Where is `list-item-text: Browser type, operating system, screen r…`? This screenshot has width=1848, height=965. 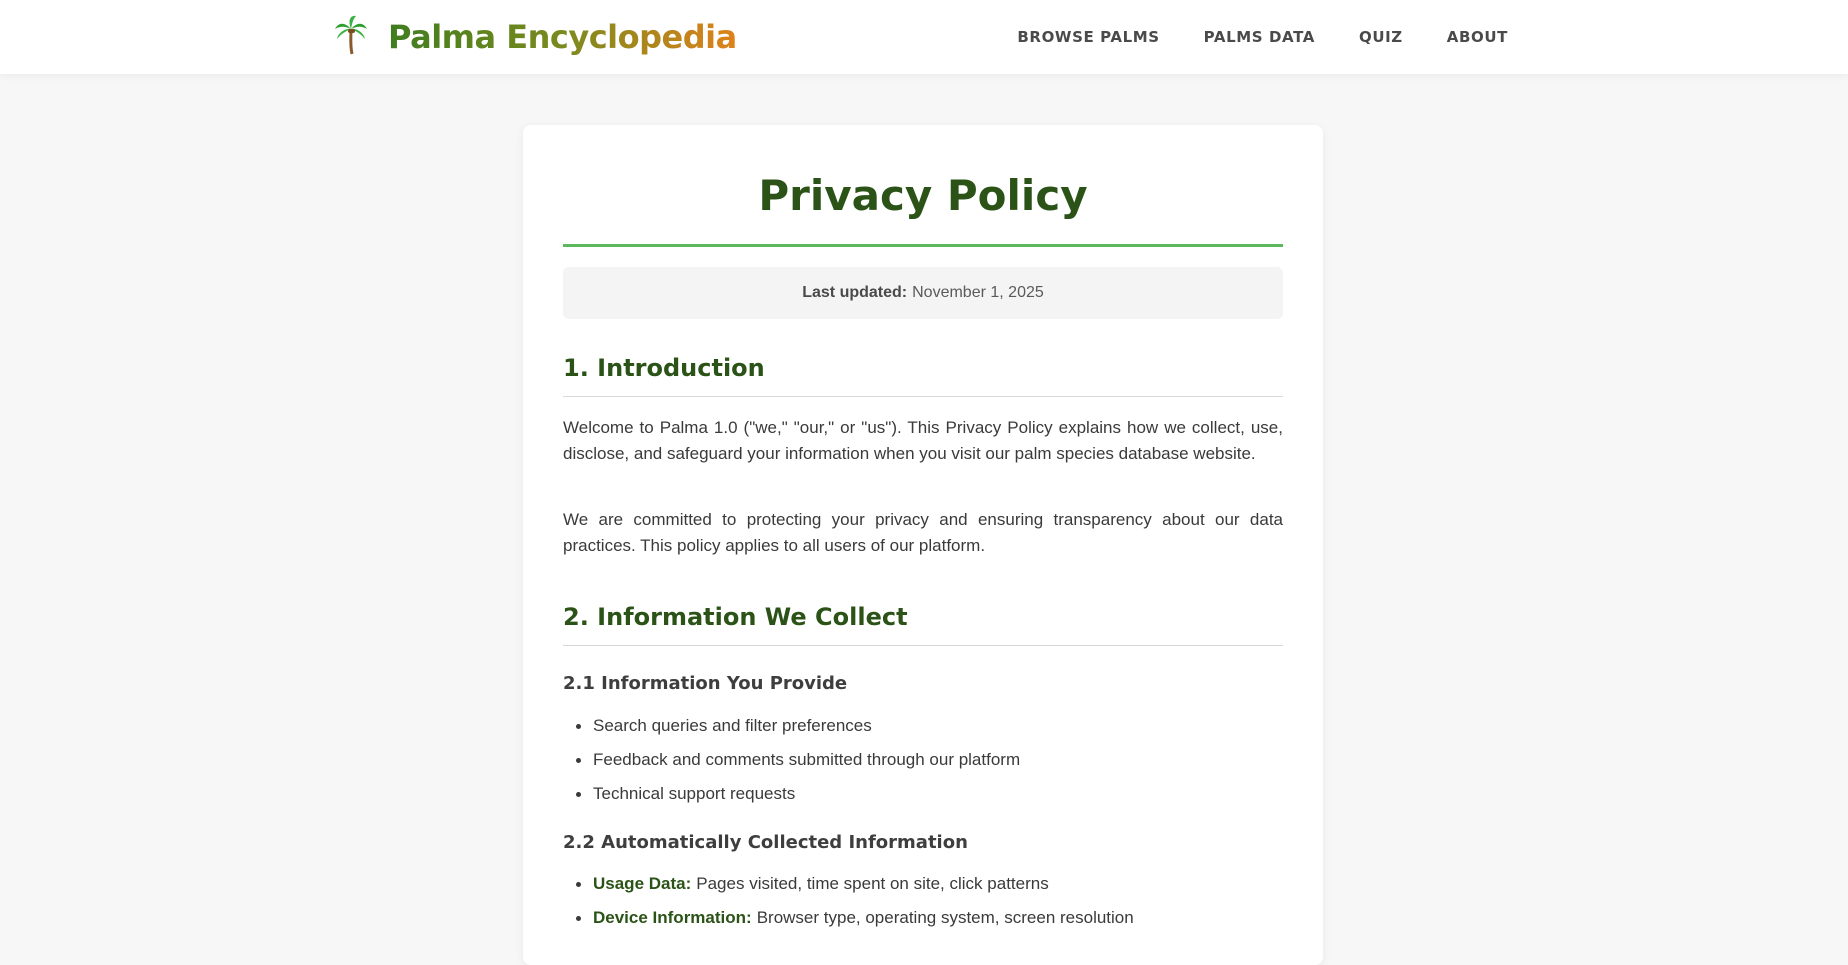 list-item-text: Browser type, operating system, screen r… is located at coordinates (945, 917).